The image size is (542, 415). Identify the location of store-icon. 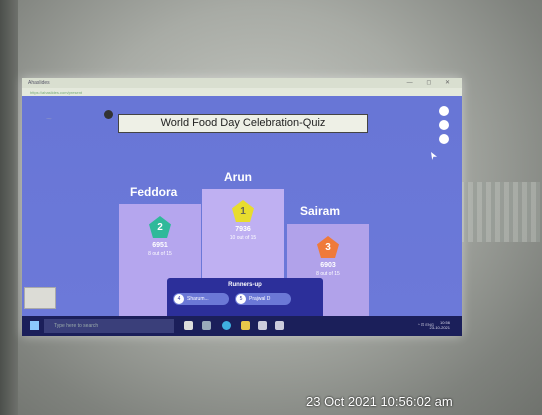
(262, 325).